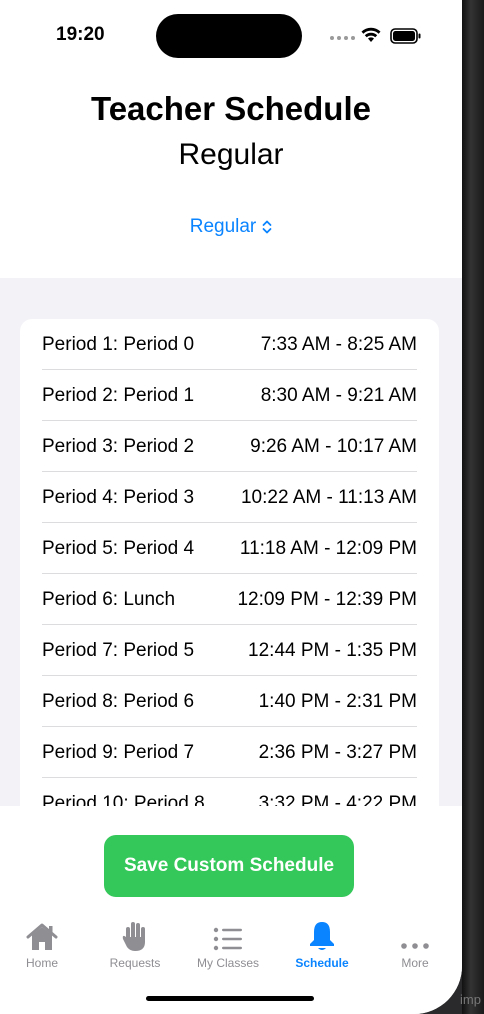  I want to click on period-time: 11:18 AM - 12:09 PM, so click(328, 548).